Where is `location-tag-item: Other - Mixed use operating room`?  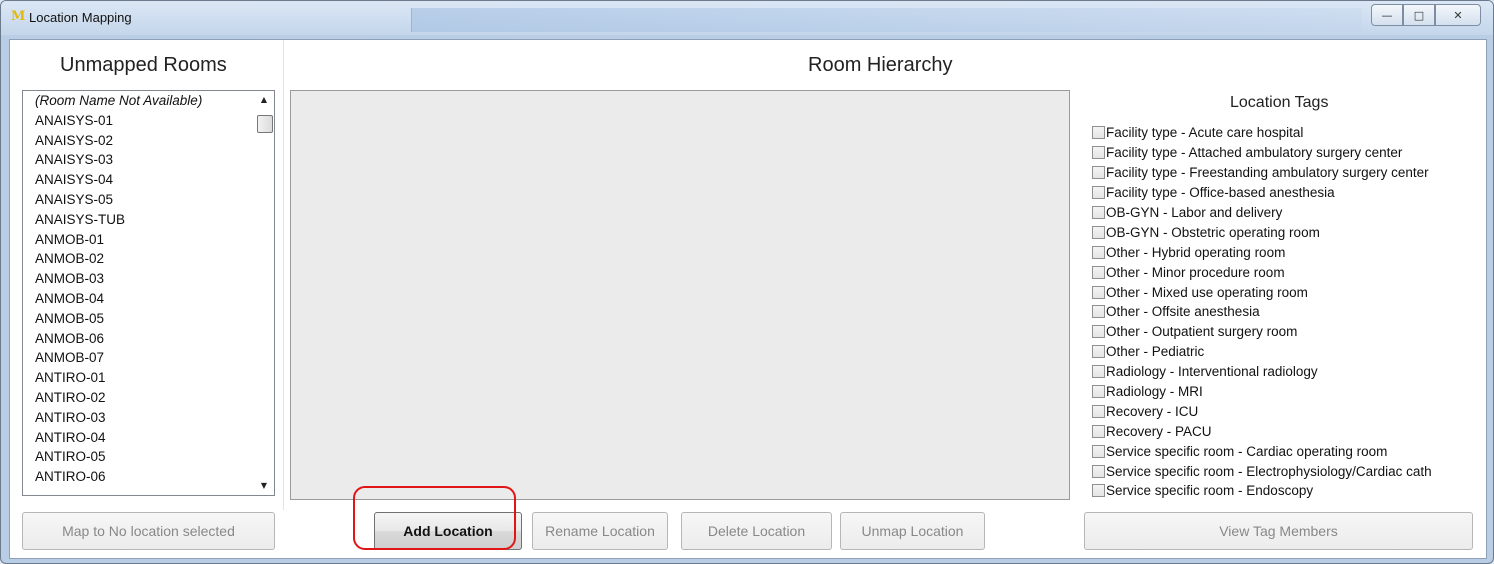
location-tag-item: Other - Mixed use operating room is located at coordinates (1287, 292).